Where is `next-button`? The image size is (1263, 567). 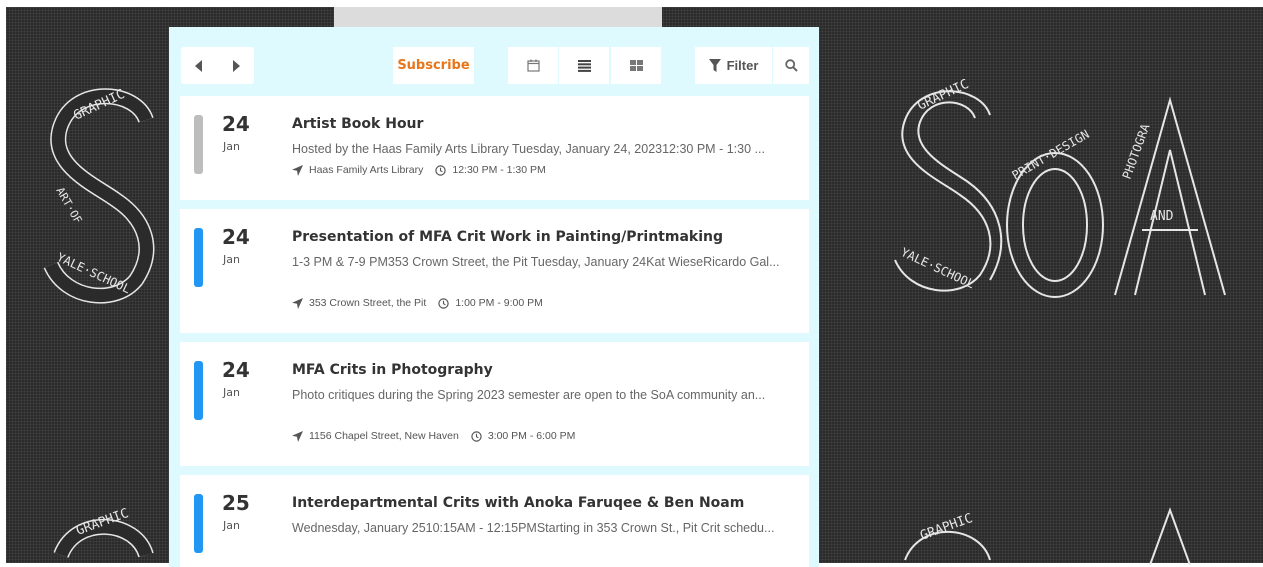 next-button is located at coordinates (235, 65).